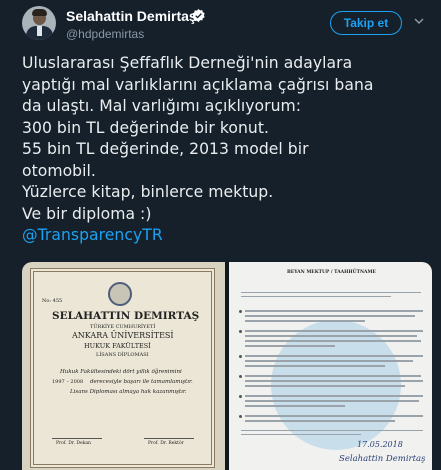 The width and height of the screenshot is (441, 470). I want to click on diploma-university: ANKARA ÜNİVERSİTESİ, so click(123, 335).